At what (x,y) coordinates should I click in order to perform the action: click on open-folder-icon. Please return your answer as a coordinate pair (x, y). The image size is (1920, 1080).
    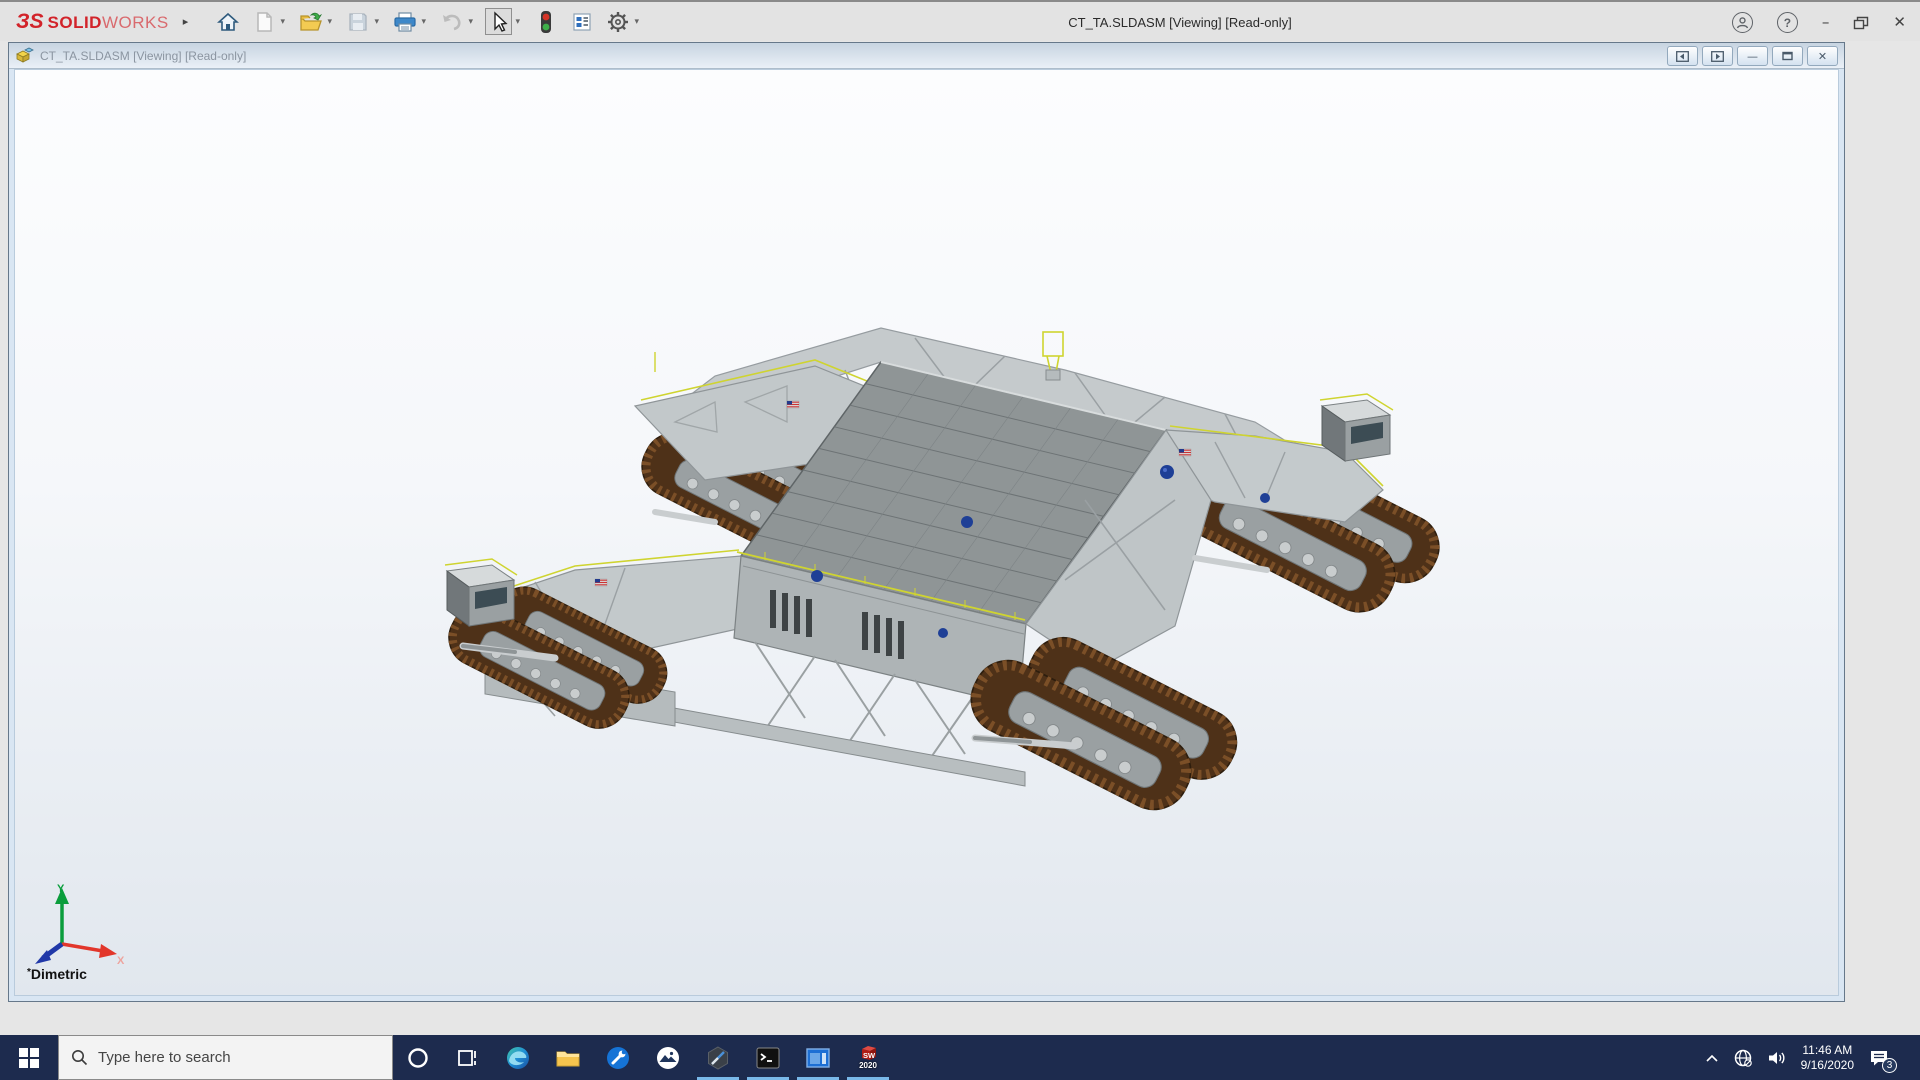
    Looking at the image, I should click on (311, 21).